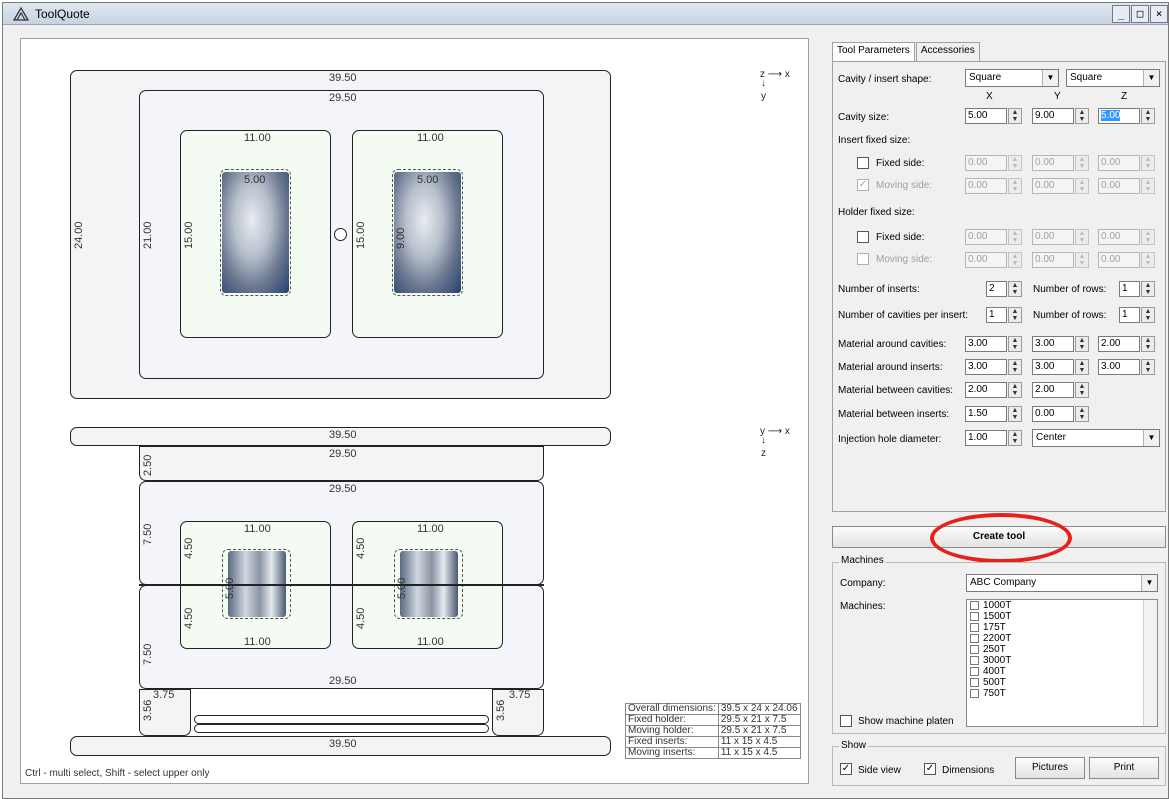  Describe the element at coordinates (1148, 163) in the screenshot. I see `insert-fixed-z-spinner: ▲ ▼` at that location.